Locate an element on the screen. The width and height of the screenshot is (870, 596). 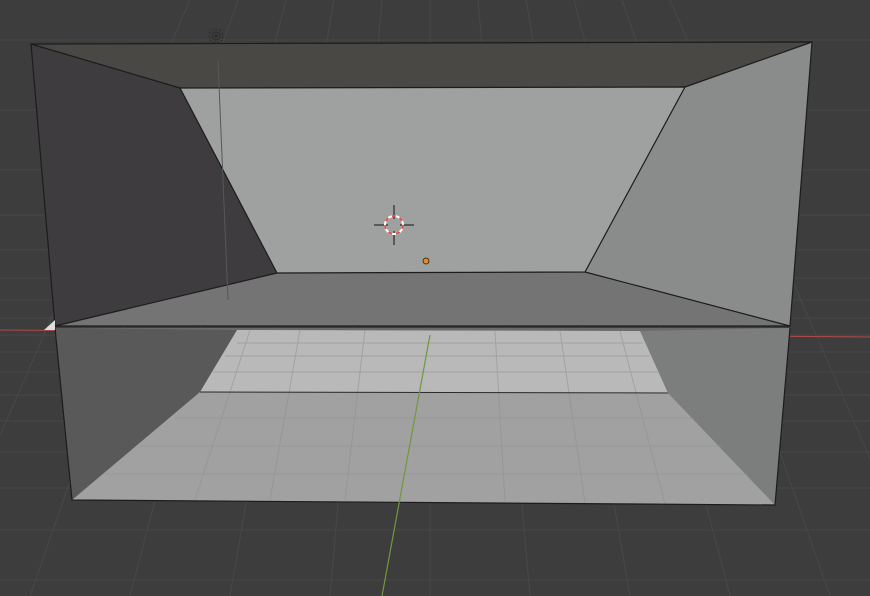
floor-reflection-upper is located at coordinates (434, 361).